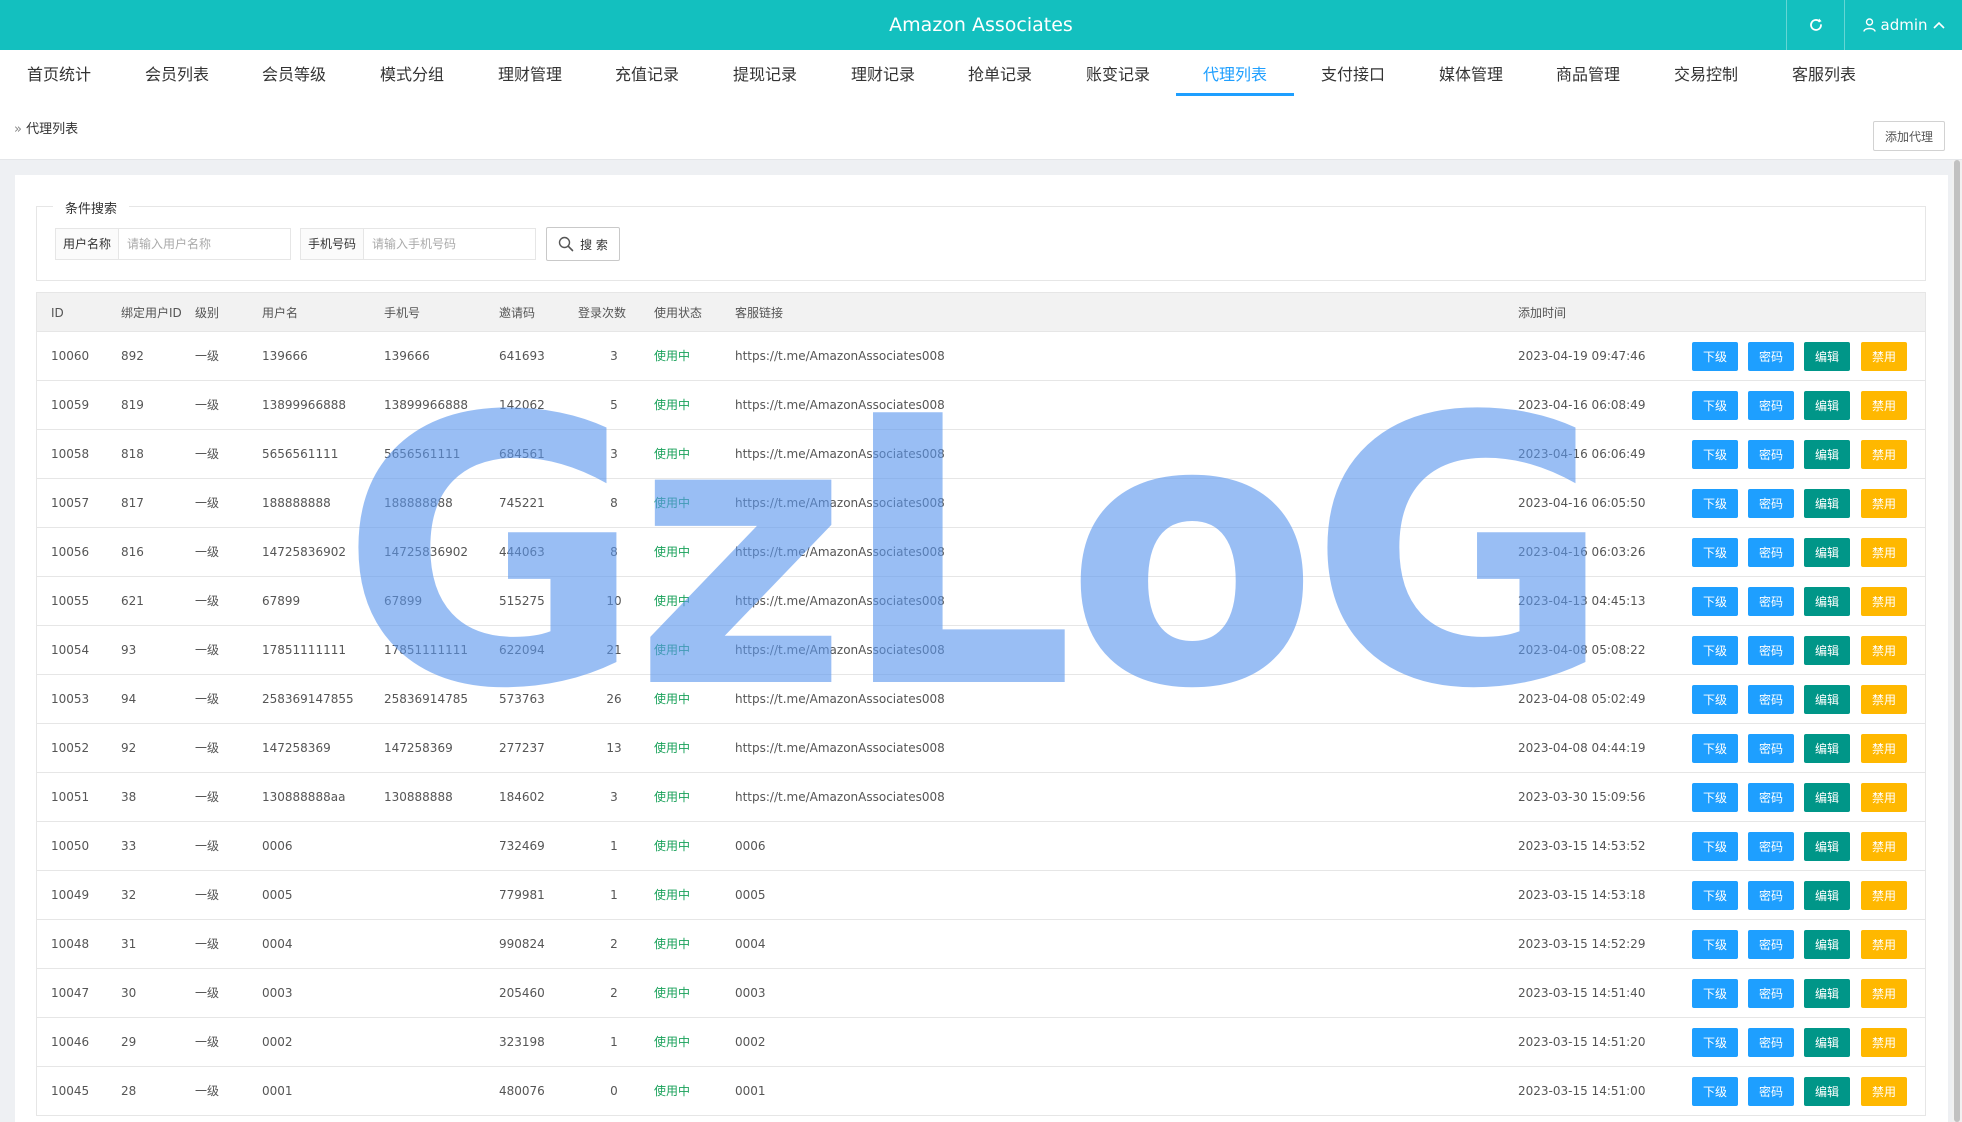 This screenshot has height=1122, width=1962. I want to click on nav-tab: 理财管理, so click(530, 73).